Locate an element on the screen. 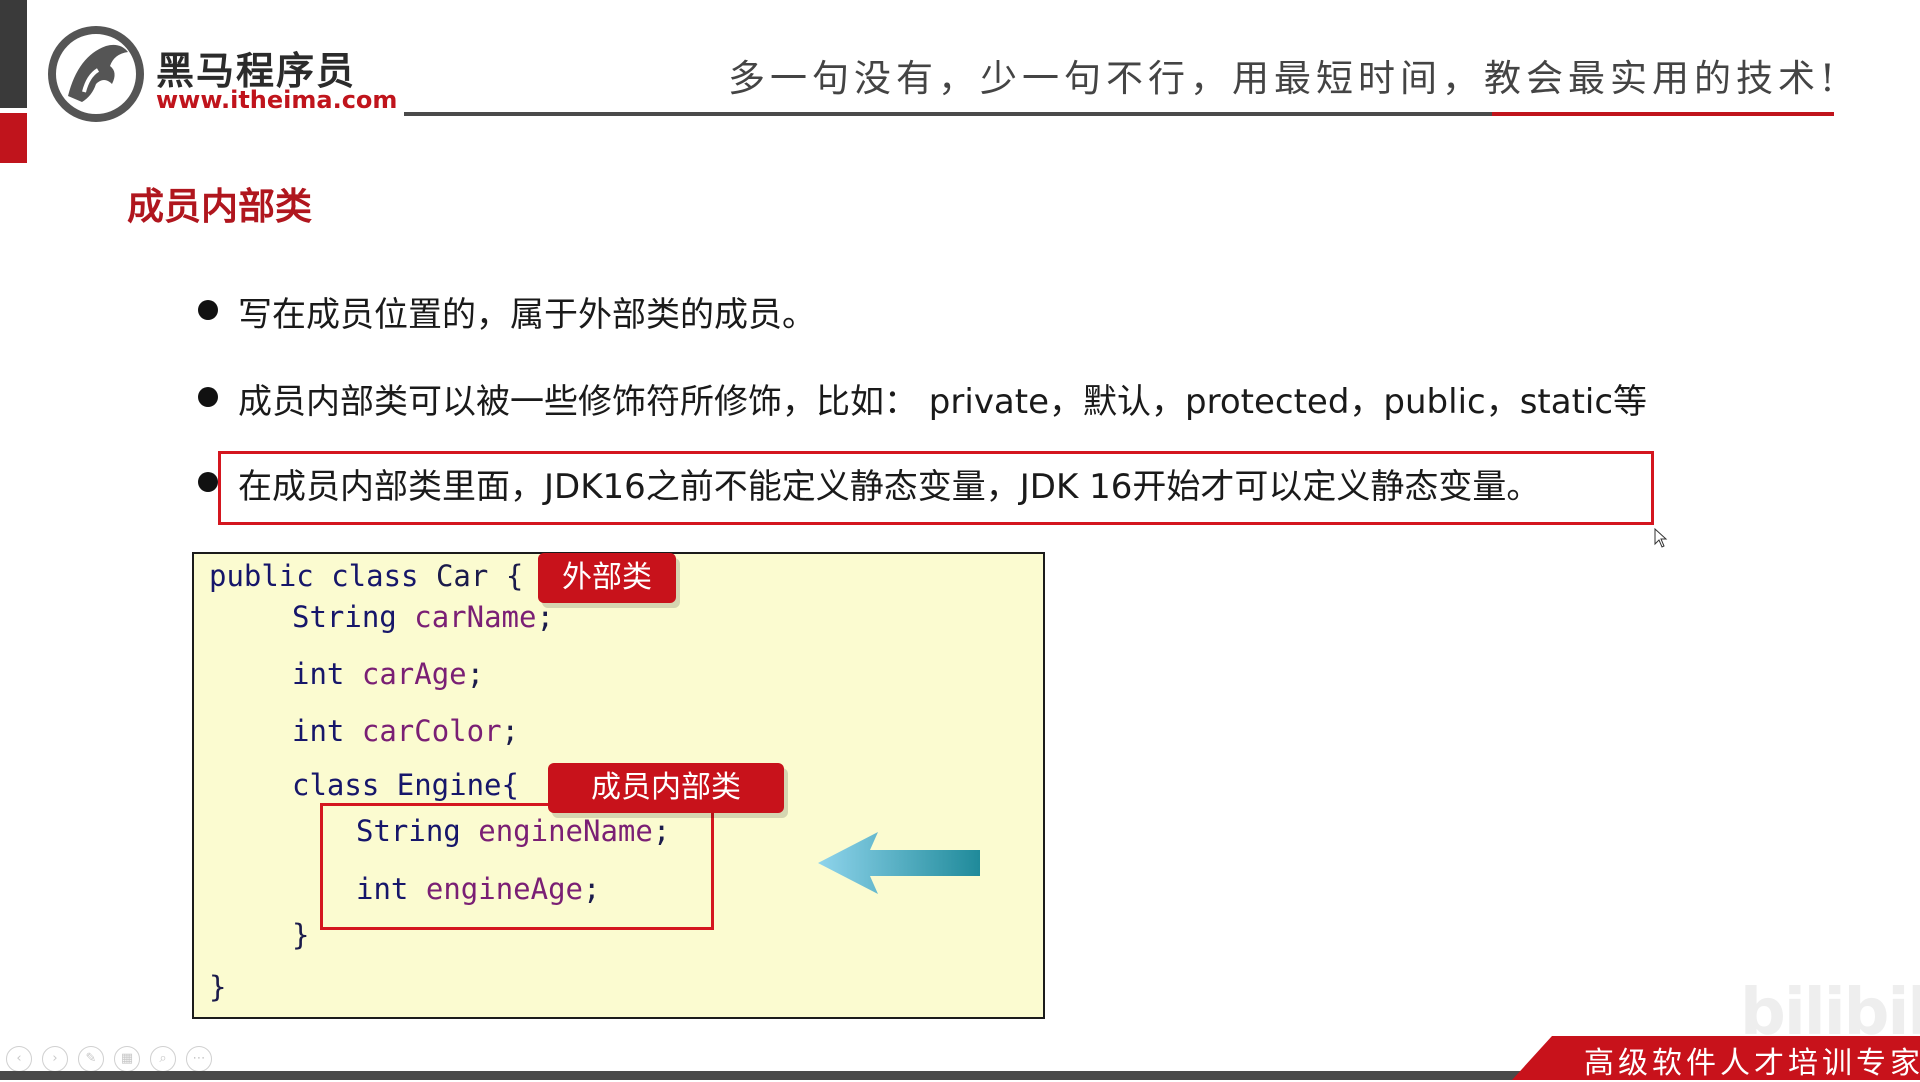 The width and height of the screenshot is (1920, 1082). left-arrow-icon is located at coordinates (899, 863).